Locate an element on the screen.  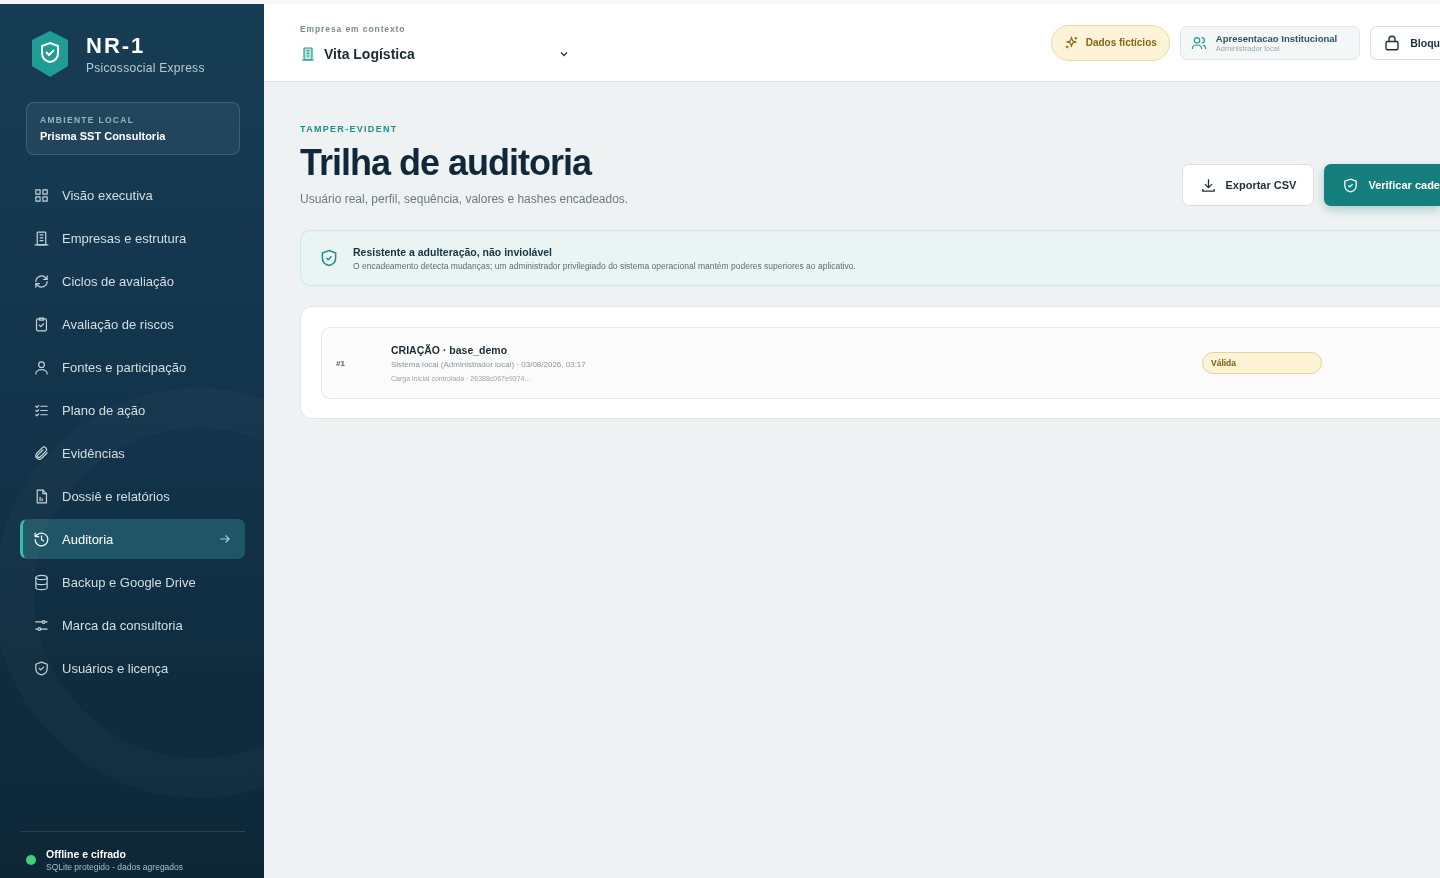
database-icon is located at coordinates (41, 582).